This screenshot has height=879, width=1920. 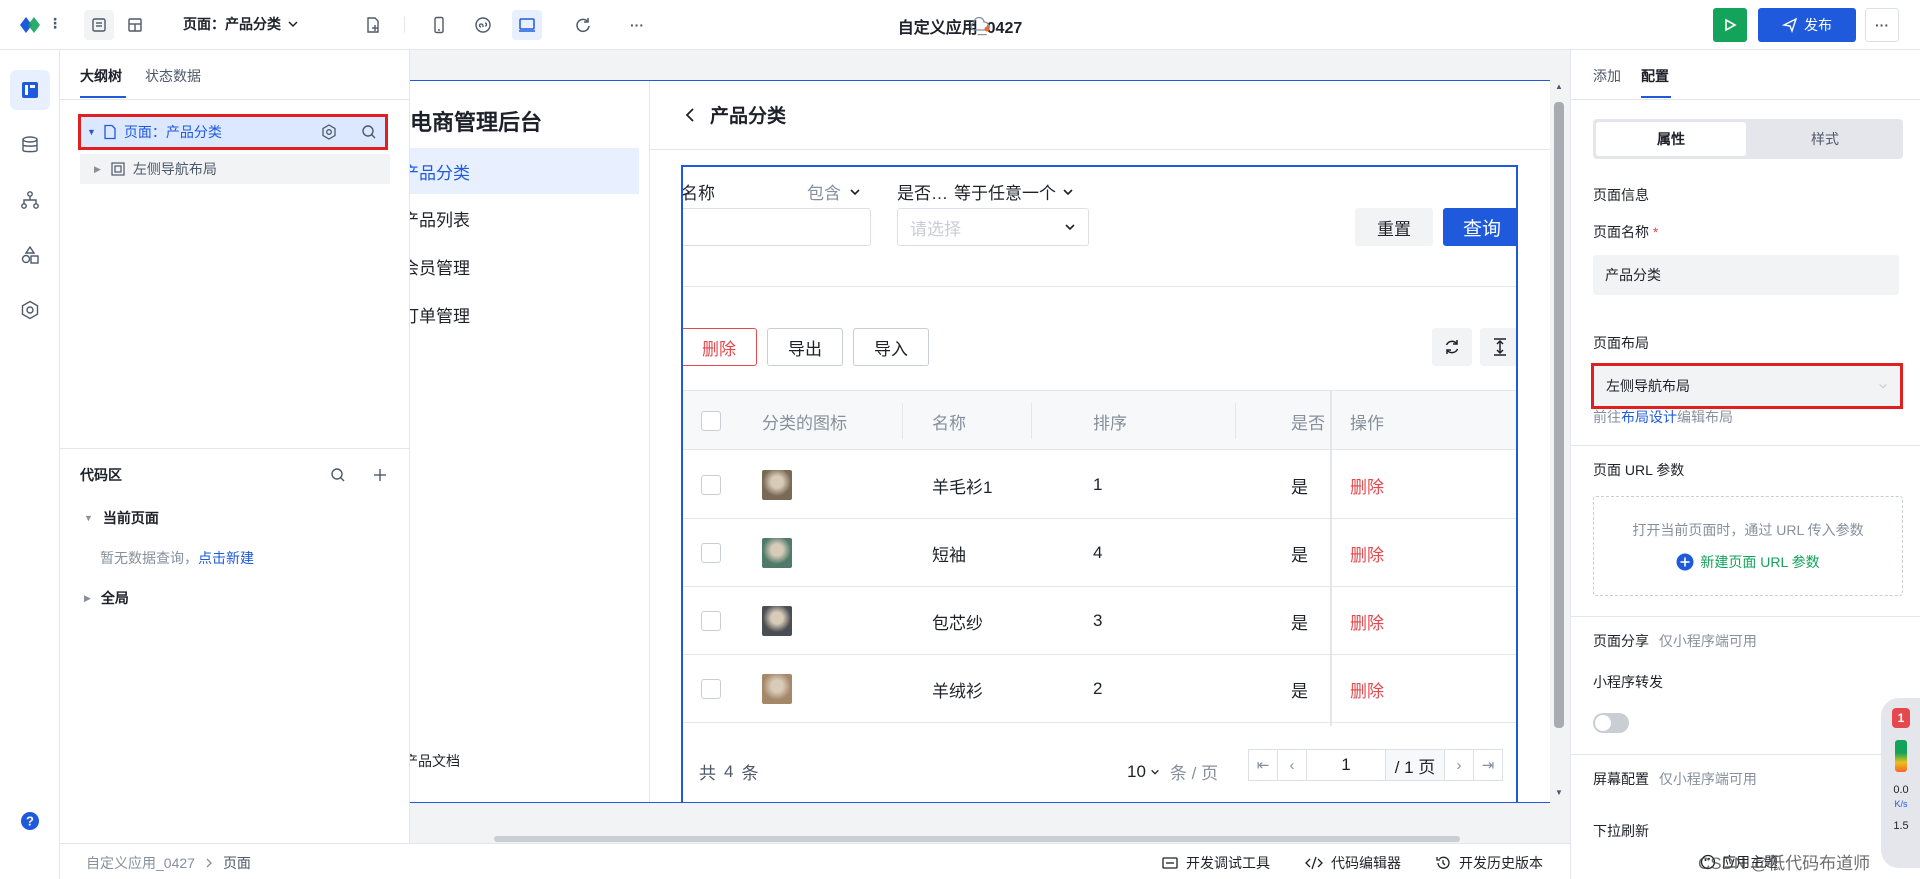 What do you see at coordinates (233, 132) in the screenshot?
I see `tree-node-page: ▼ 页面：产品分类` at bounding box center [233, 132].